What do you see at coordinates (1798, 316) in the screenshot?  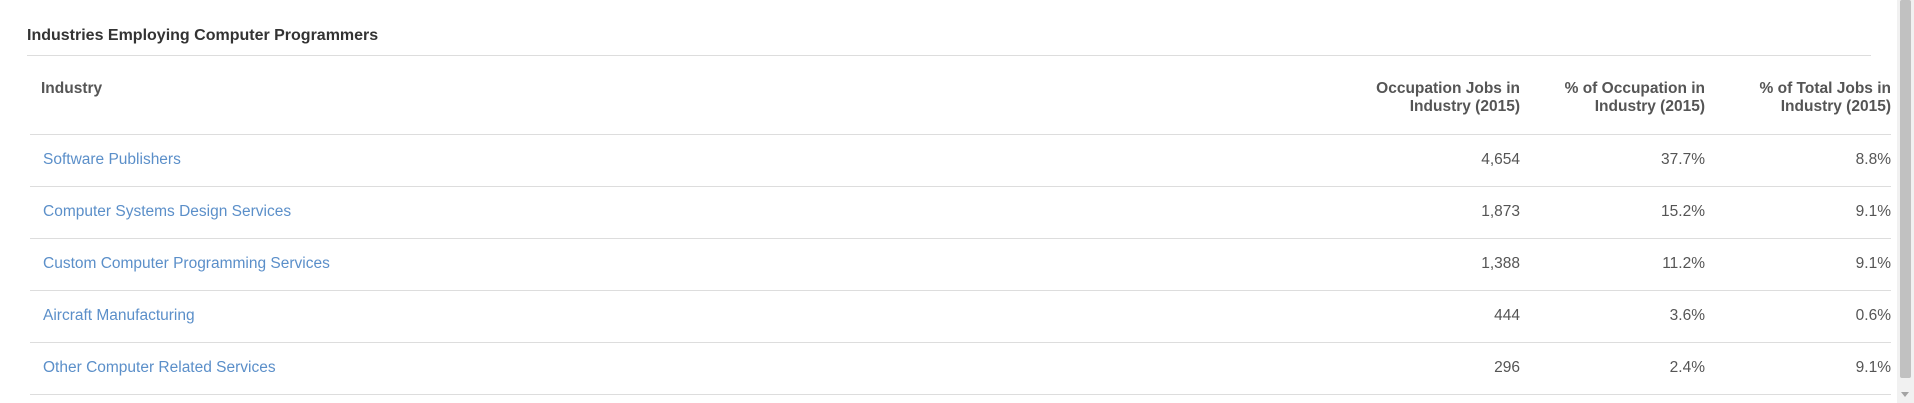 I see `pct-total-jobs-cell: 0.6%` at bounding box center [1798, 316].